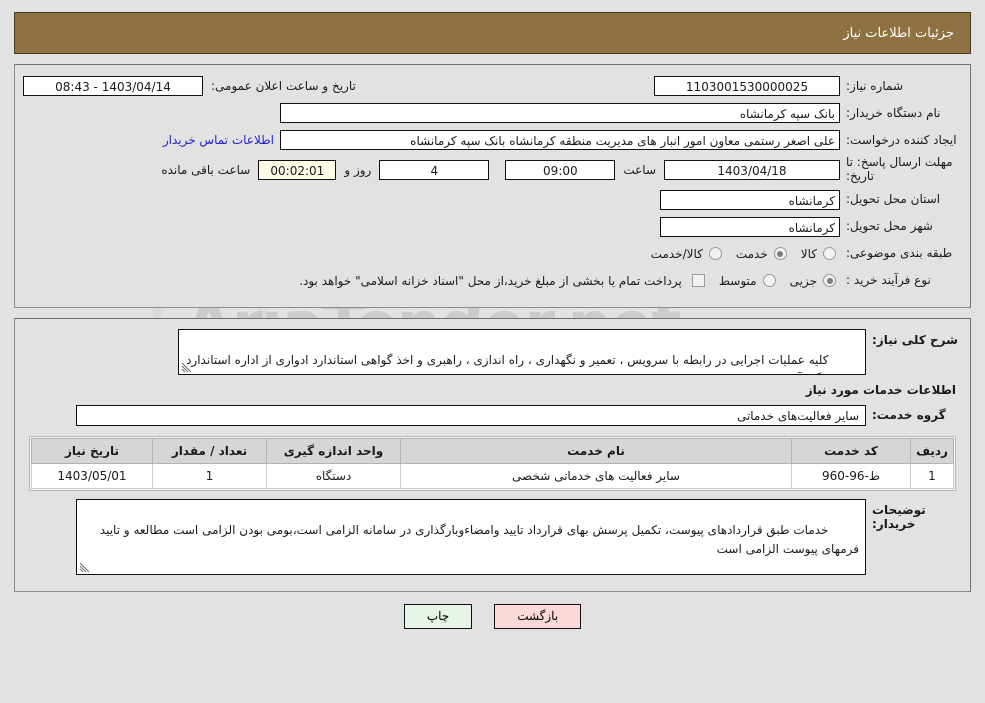 This screenshot has height=703, width=985. What do you see at coordinates (333, 475) in the screenshot?
I see `cell-unit: دستگاه` at bounding box center [333, 475].